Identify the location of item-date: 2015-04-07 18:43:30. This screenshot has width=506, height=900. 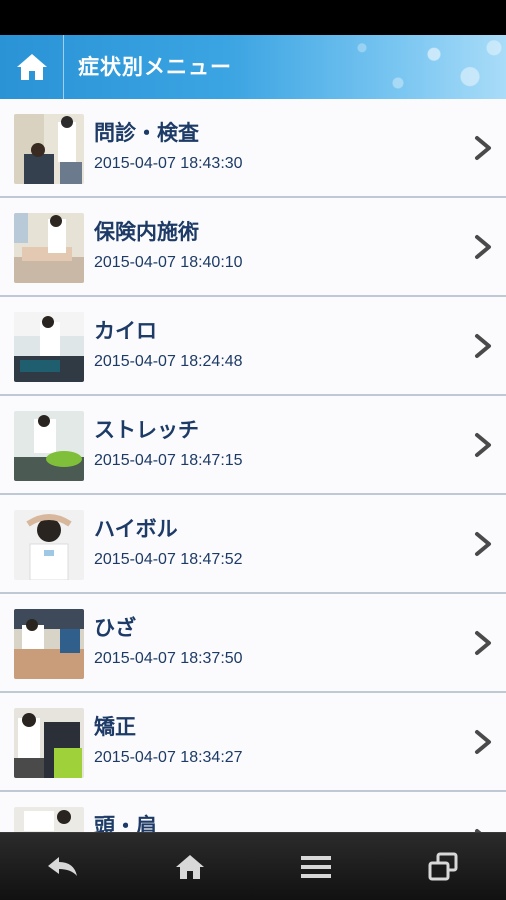
(168, 163).